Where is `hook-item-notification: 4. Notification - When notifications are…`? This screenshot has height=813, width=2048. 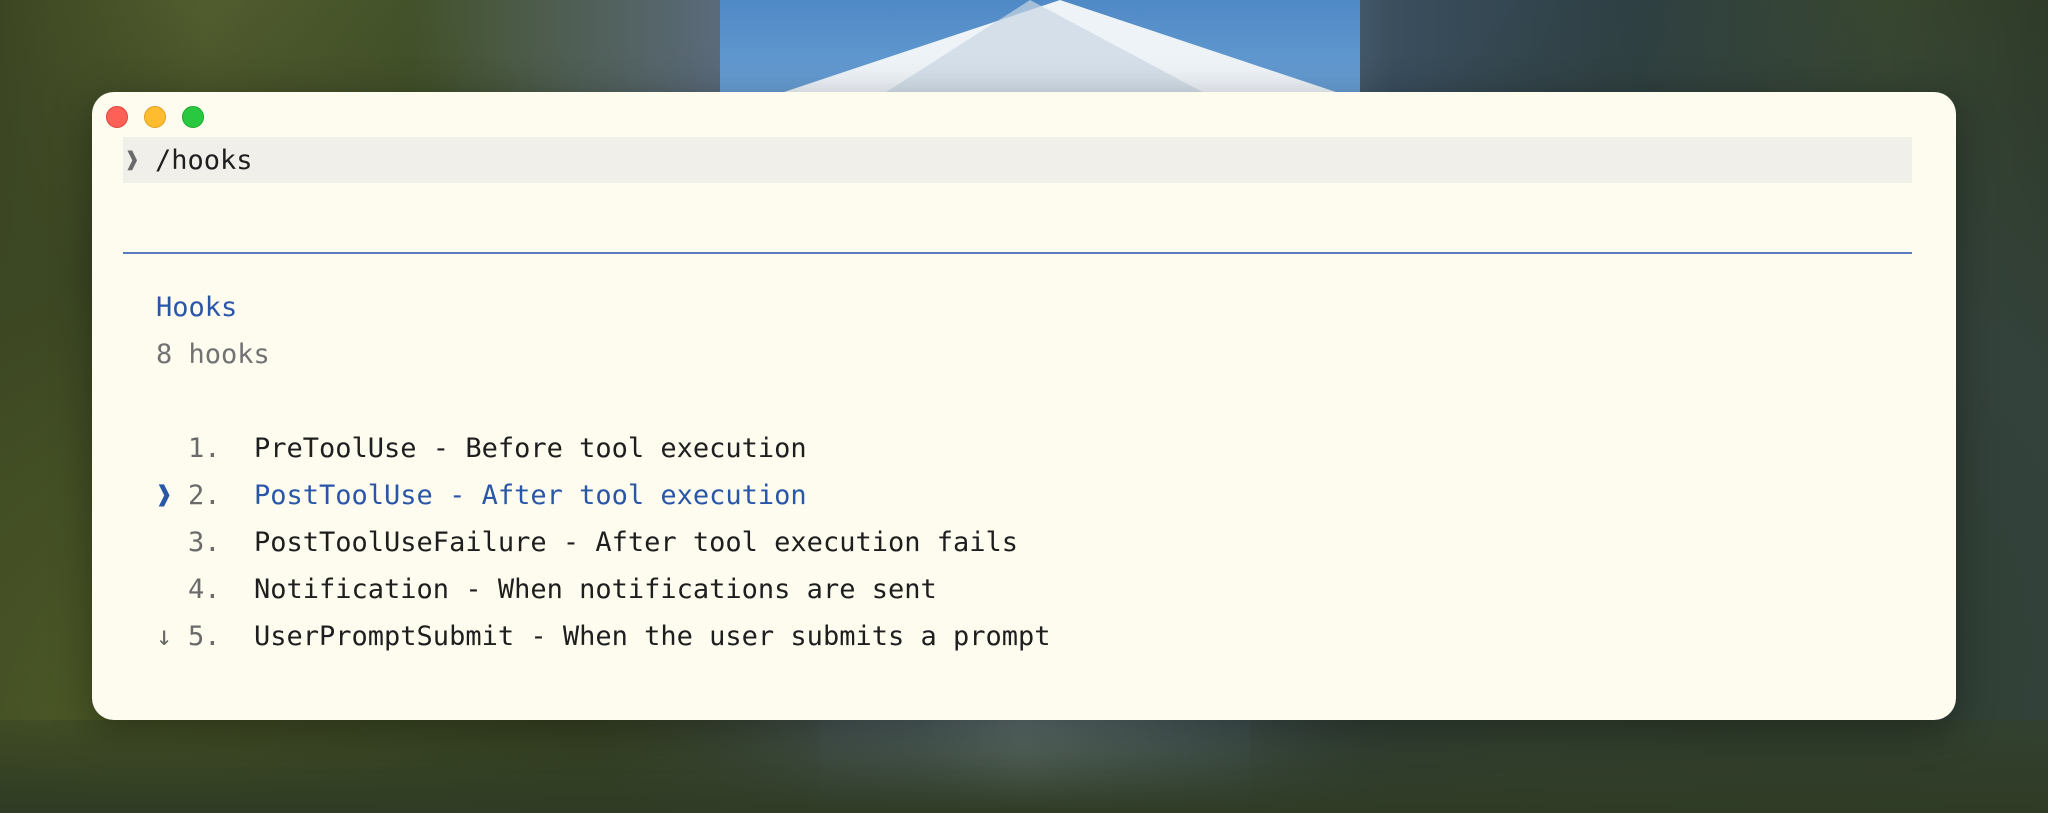
hook-item-notification: 4. Notification - When notifications are… is located at coordinates (603, 589).